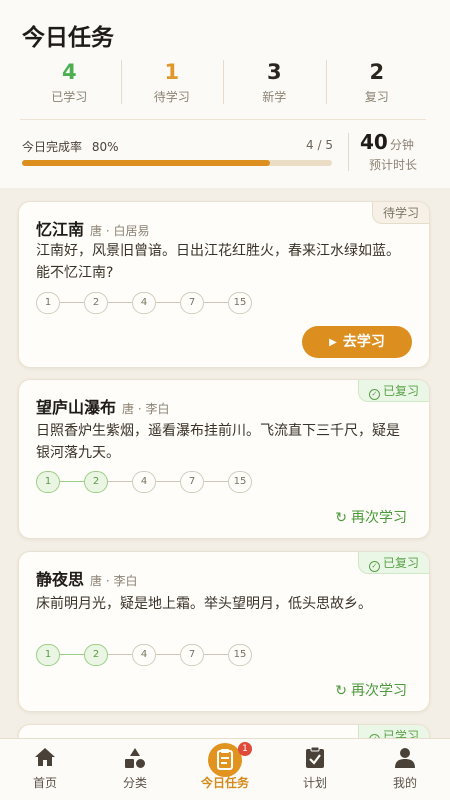  What do you see at coordinates (405, 758) in the screenshot?
I see `user-icon` at bounding box center [405, 758].